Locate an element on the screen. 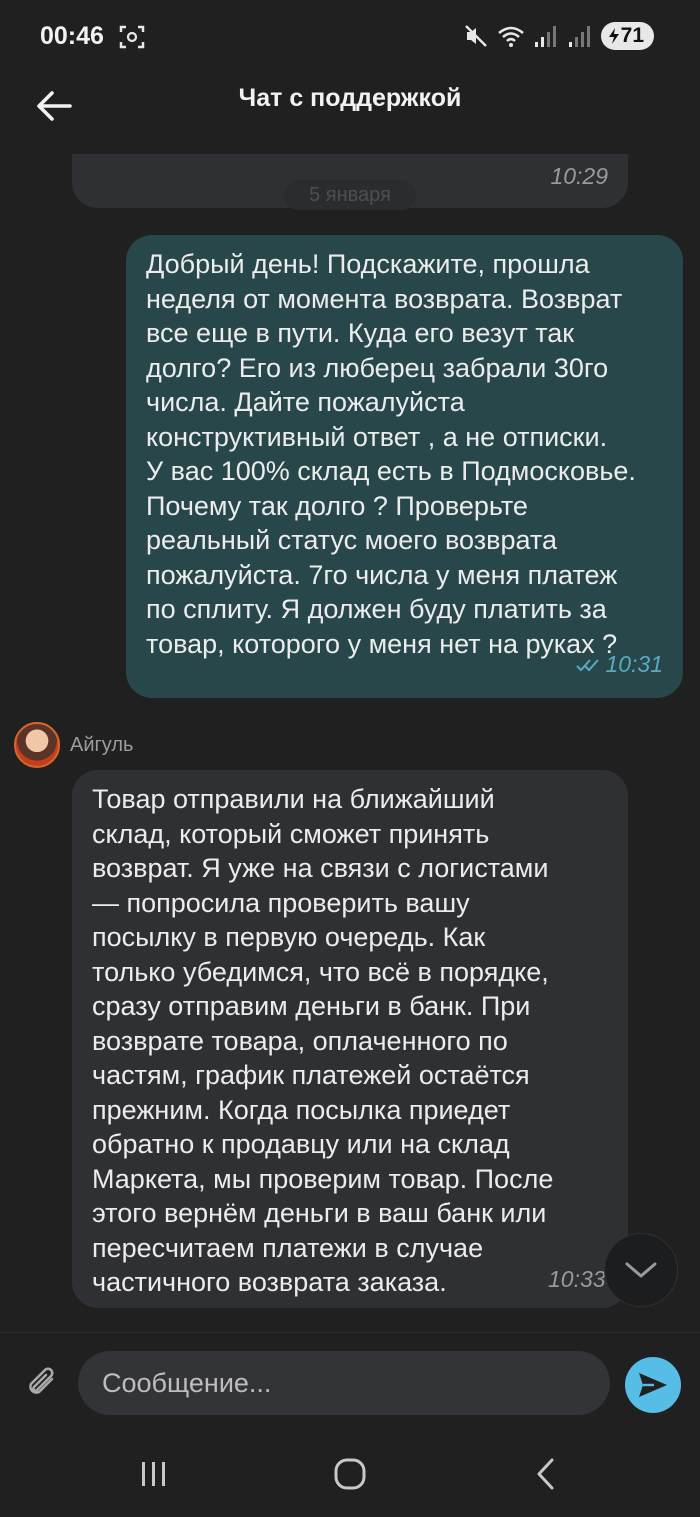 Image resolution: width=700 pixels, height=1517 pixels. nav-back-button is located at coordinates (546, 1474).